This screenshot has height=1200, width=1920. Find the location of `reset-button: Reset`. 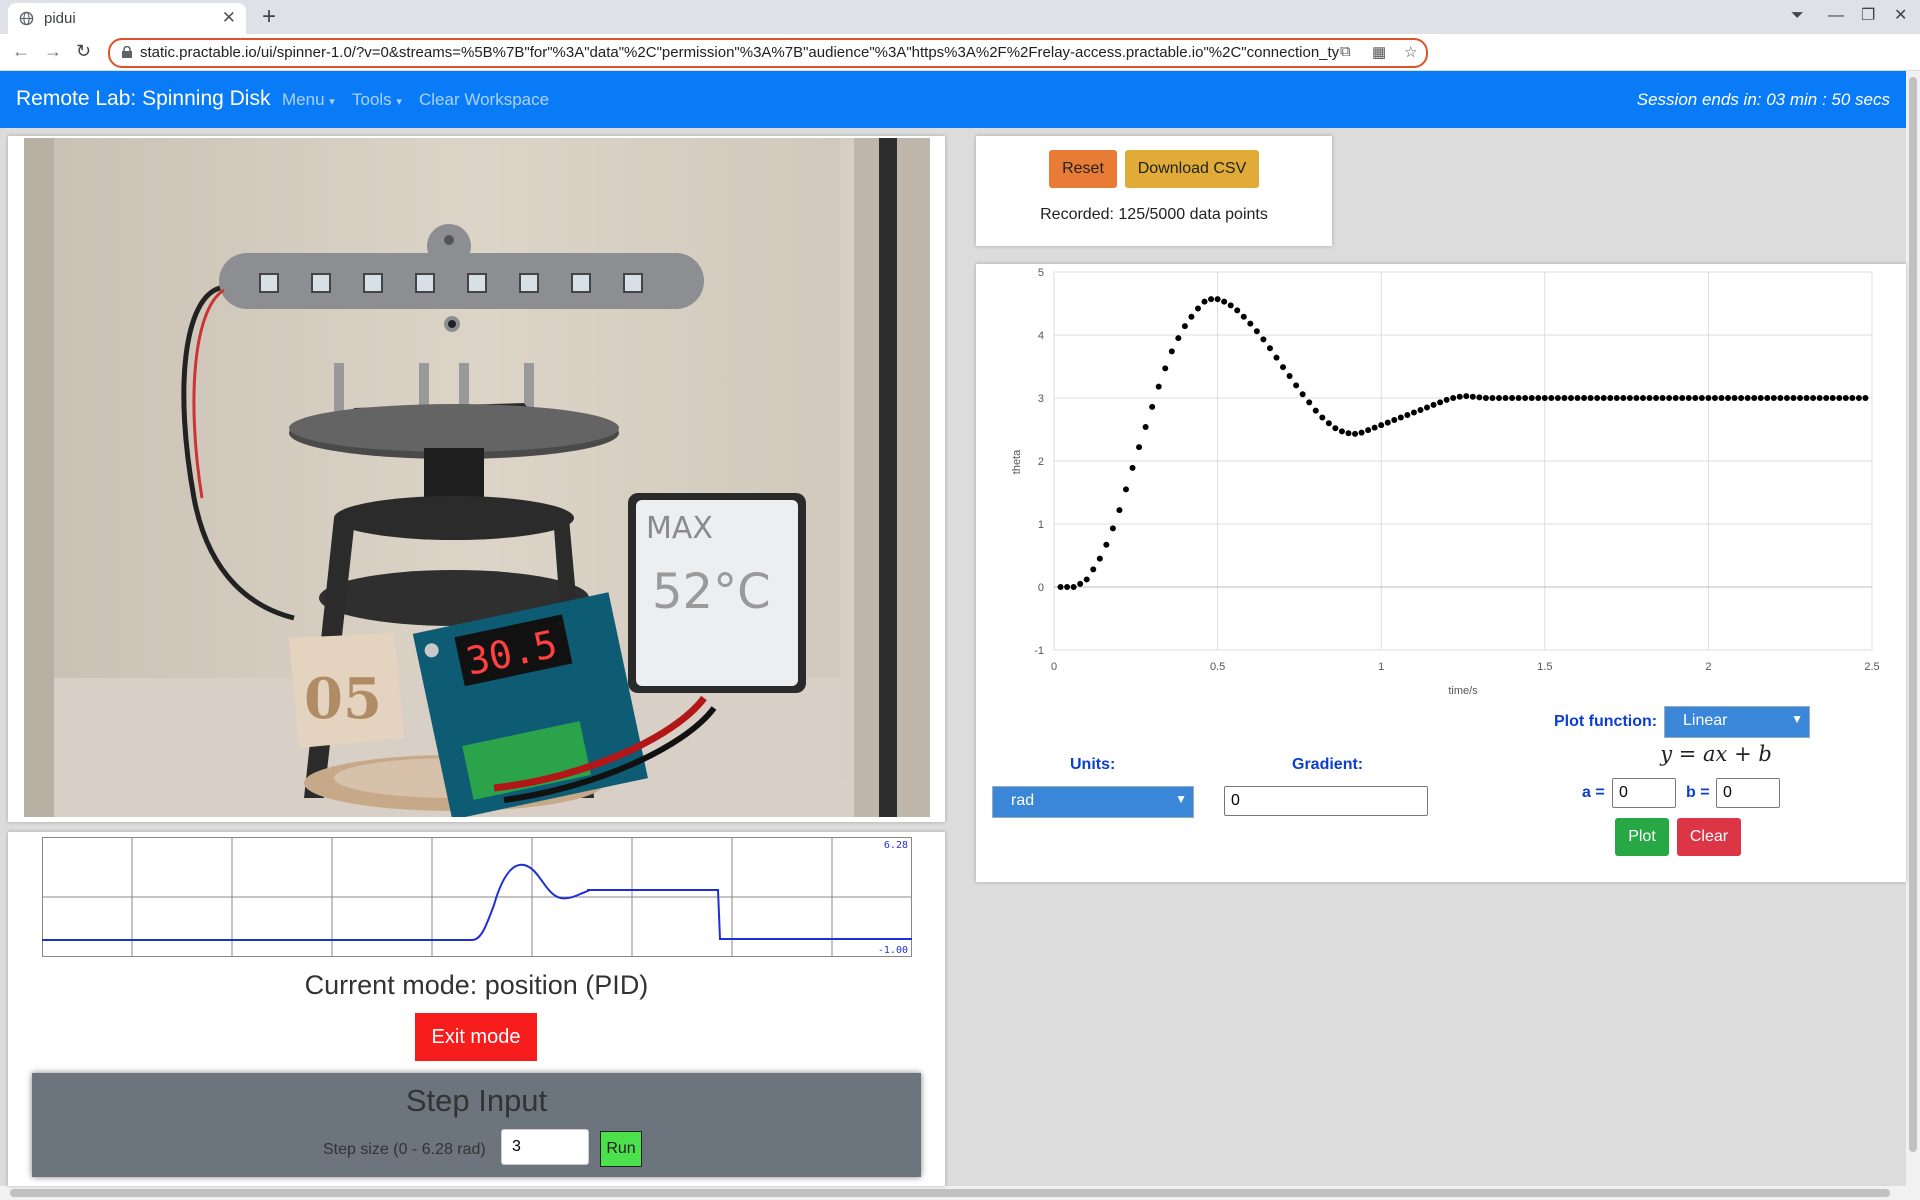

reset-button: Reset is located at coordinates (1083, 169).